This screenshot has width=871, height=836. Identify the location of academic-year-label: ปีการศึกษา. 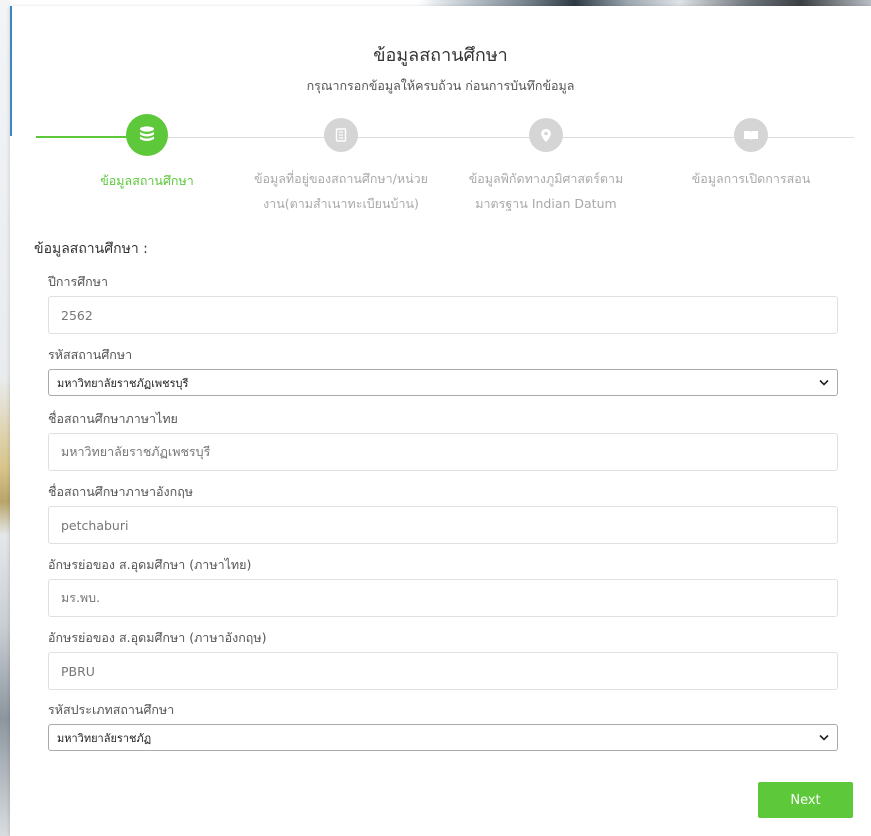
(78, 281).